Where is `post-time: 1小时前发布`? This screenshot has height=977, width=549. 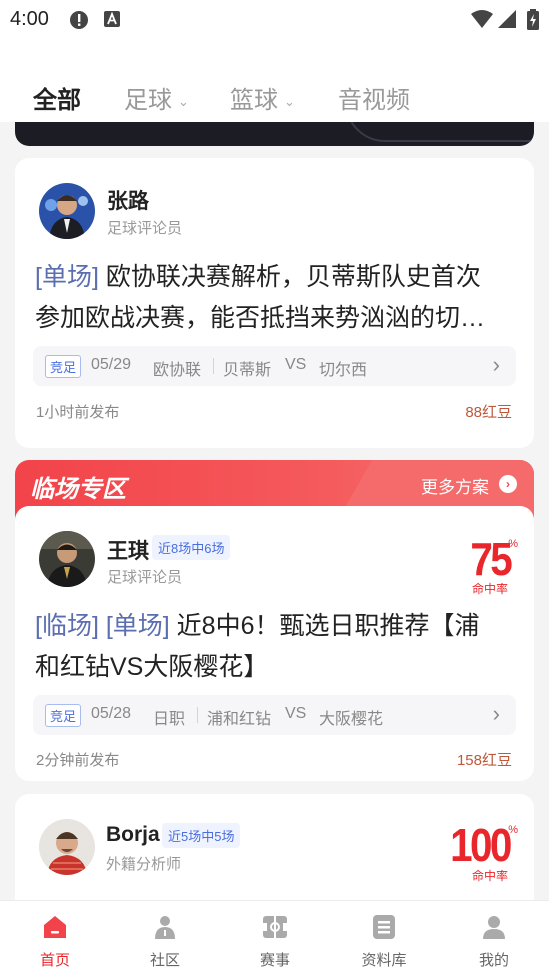
post-time: 1小时前发布 is located at coordinates (78, 412).